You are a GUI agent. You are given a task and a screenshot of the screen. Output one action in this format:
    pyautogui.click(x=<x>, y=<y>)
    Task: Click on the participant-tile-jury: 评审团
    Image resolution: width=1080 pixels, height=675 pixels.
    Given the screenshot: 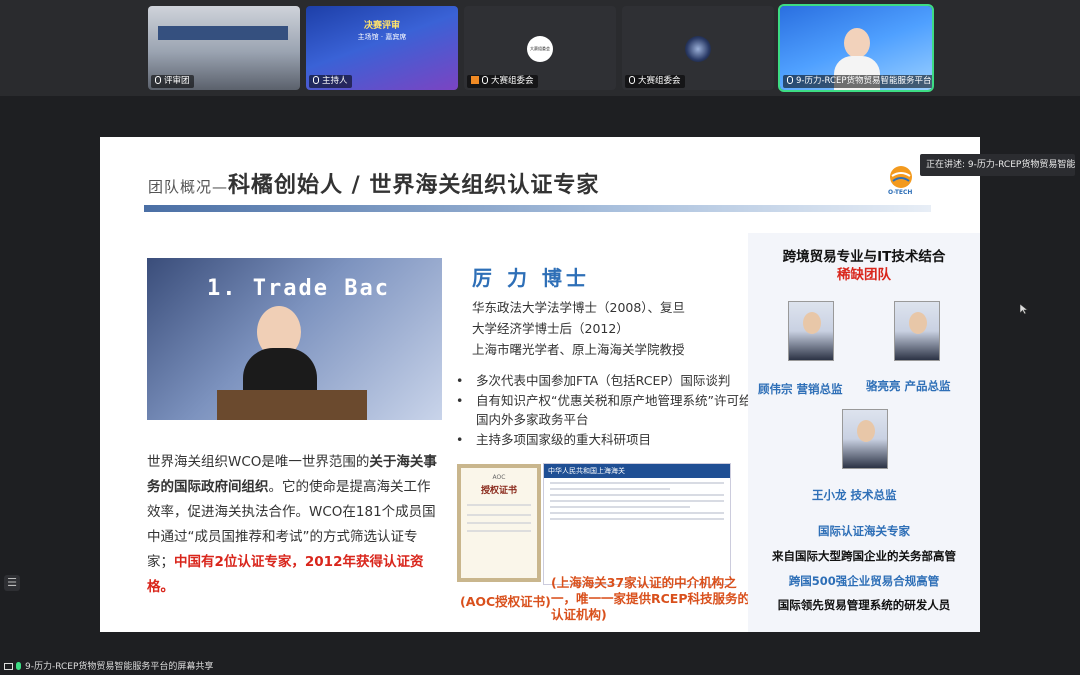 What is the action you would take?
    pyautogui.click(x=224, y=48)
    